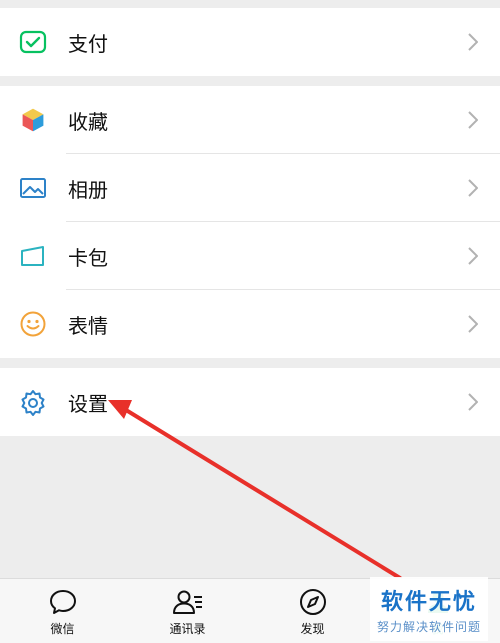 This screenshot has height=643, width=500. Describe the element at coordinates (188, 602) in the screenshot. I see `contacts-icon` at that location.